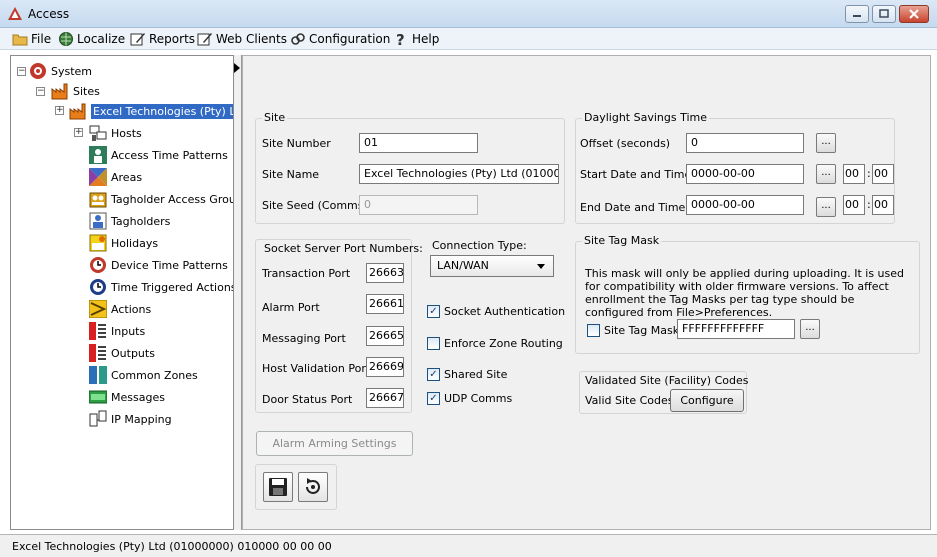 The width and height of the screenshot is (937, 557). What do you see at coordinates (131, 309) in the screenshot?
I see `tree-label-actions: Actions` at bounding box center [131, 309].